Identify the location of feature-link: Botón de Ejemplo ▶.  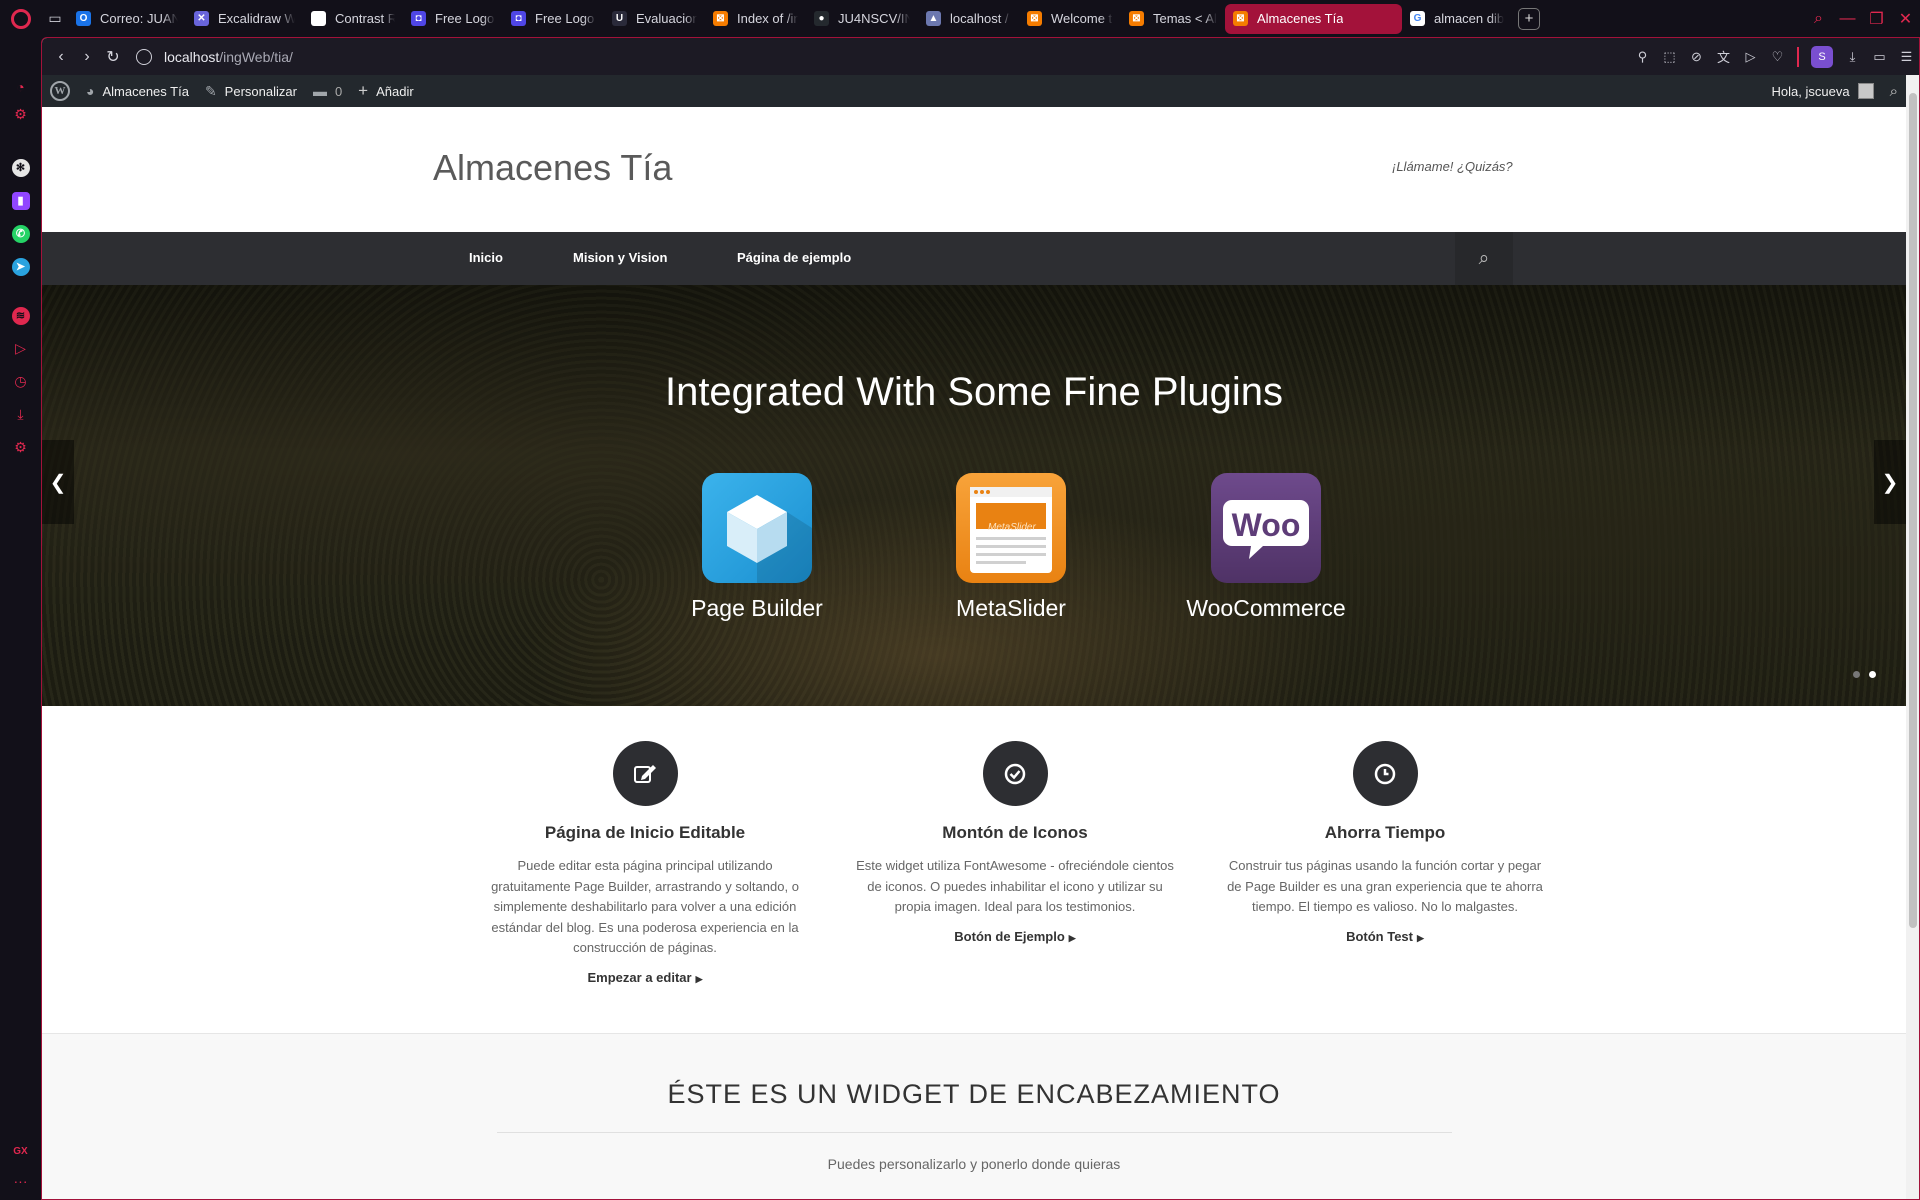
(1015, 936).